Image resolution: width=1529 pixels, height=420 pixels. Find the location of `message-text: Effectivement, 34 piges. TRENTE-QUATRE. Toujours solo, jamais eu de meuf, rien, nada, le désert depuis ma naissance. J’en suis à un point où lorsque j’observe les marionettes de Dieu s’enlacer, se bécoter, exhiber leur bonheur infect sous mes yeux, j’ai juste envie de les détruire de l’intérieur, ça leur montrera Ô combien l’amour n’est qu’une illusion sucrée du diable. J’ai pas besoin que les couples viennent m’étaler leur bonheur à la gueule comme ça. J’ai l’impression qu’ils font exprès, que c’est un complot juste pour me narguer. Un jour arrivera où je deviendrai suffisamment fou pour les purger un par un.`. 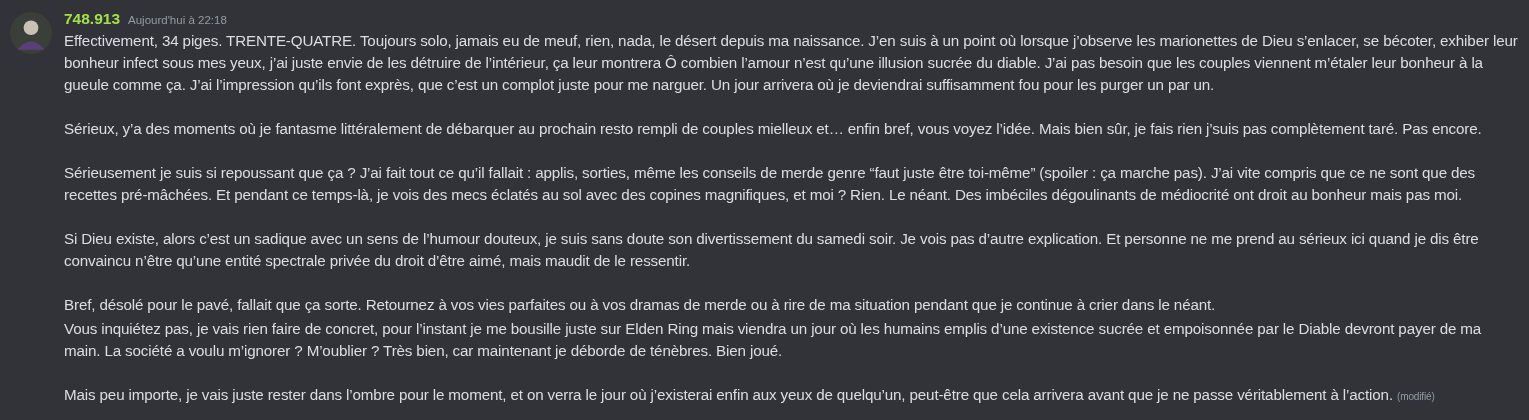

message-text: Effectivement, 34 piges. TRENTE-QUATRE. Toujours solo, jamais eu de meuf, rien, nada, le désert depuis ma naissance. J’en suis à un point où lorsque j’observe les marionettes de Dieu s’enlacer, se bécoter, exhiber leur bonheur infect sous mes yeux, j’ai juste envie de les détruire de l’intérieur, ça leur montrera Ô combien l’amour n’est qu’une illusion sucrée du diable. J’ai pas besoin que les couples viennent m’étaler leur bonheur à la gueule comme ça. J’ai l’impression qu’ils font exprès, que c’est un complot juste pour me narguer. Un jour arrivera où je deviendrai suffisamment fou pour les purger un par un. is located at coordinates (791, 63).